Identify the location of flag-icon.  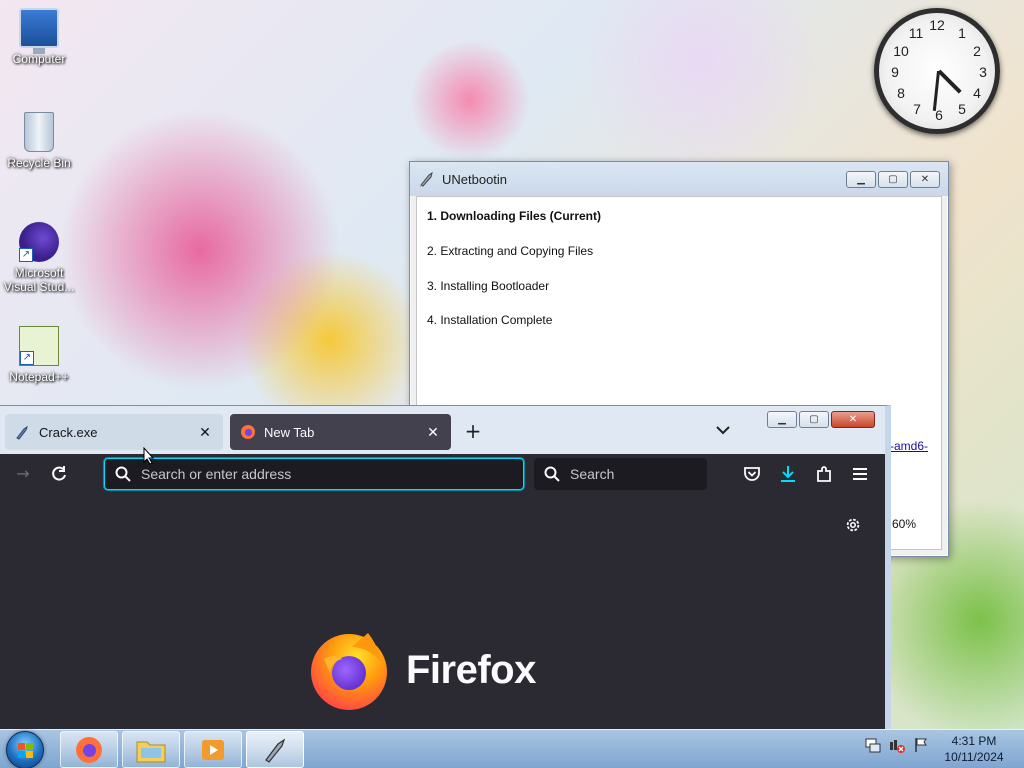
(921, 745).